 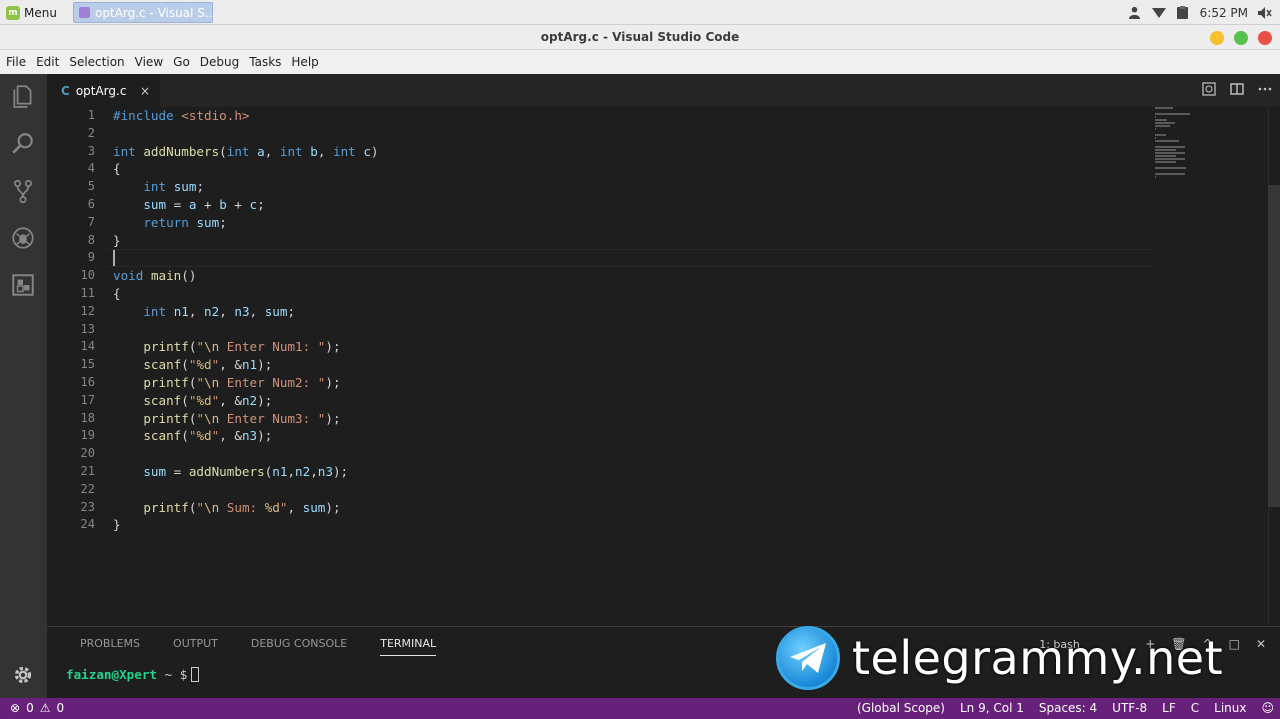 What do you see at coordinates (71, 187) in the screenshot?
I see `line-number: 5` at bounding box center [71, 187].